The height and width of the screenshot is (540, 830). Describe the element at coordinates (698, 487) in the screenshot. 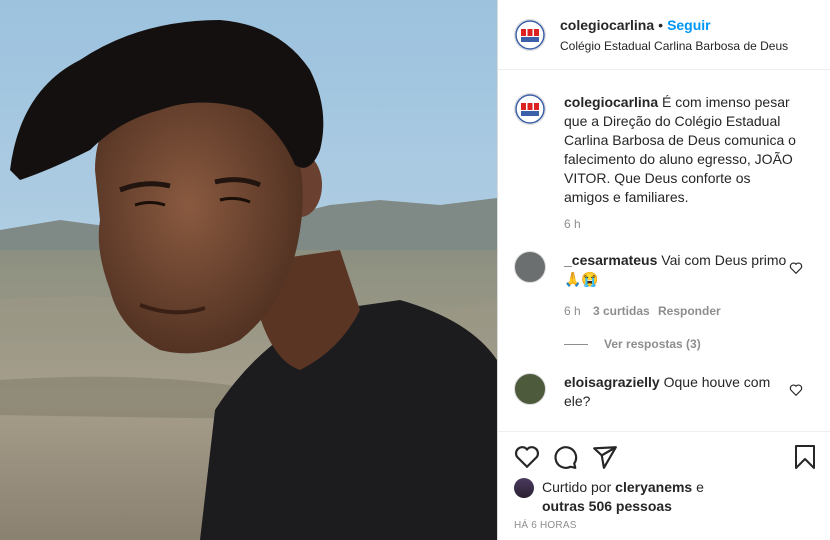

I see `liked-mid: e` at that location.